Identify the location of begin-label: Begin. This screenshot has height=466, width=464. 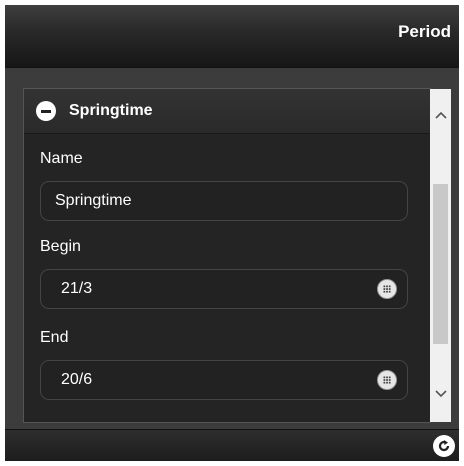
(60, 246).